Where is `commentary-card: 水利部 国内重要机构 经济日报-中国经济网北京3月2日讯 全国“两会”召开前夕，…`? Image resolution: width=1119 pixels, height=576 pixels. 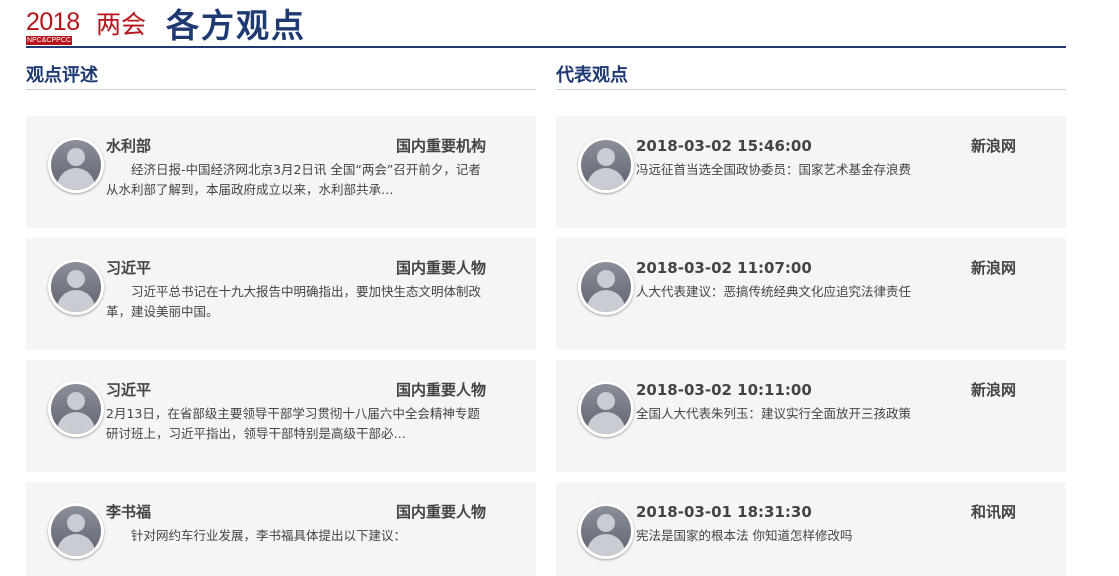
commentary-card: 水利部 国内重要机构 经济日报-中国经济网北京3月2日讯 全国“两会”召开前夕，… is located at coordinates (281, 172).